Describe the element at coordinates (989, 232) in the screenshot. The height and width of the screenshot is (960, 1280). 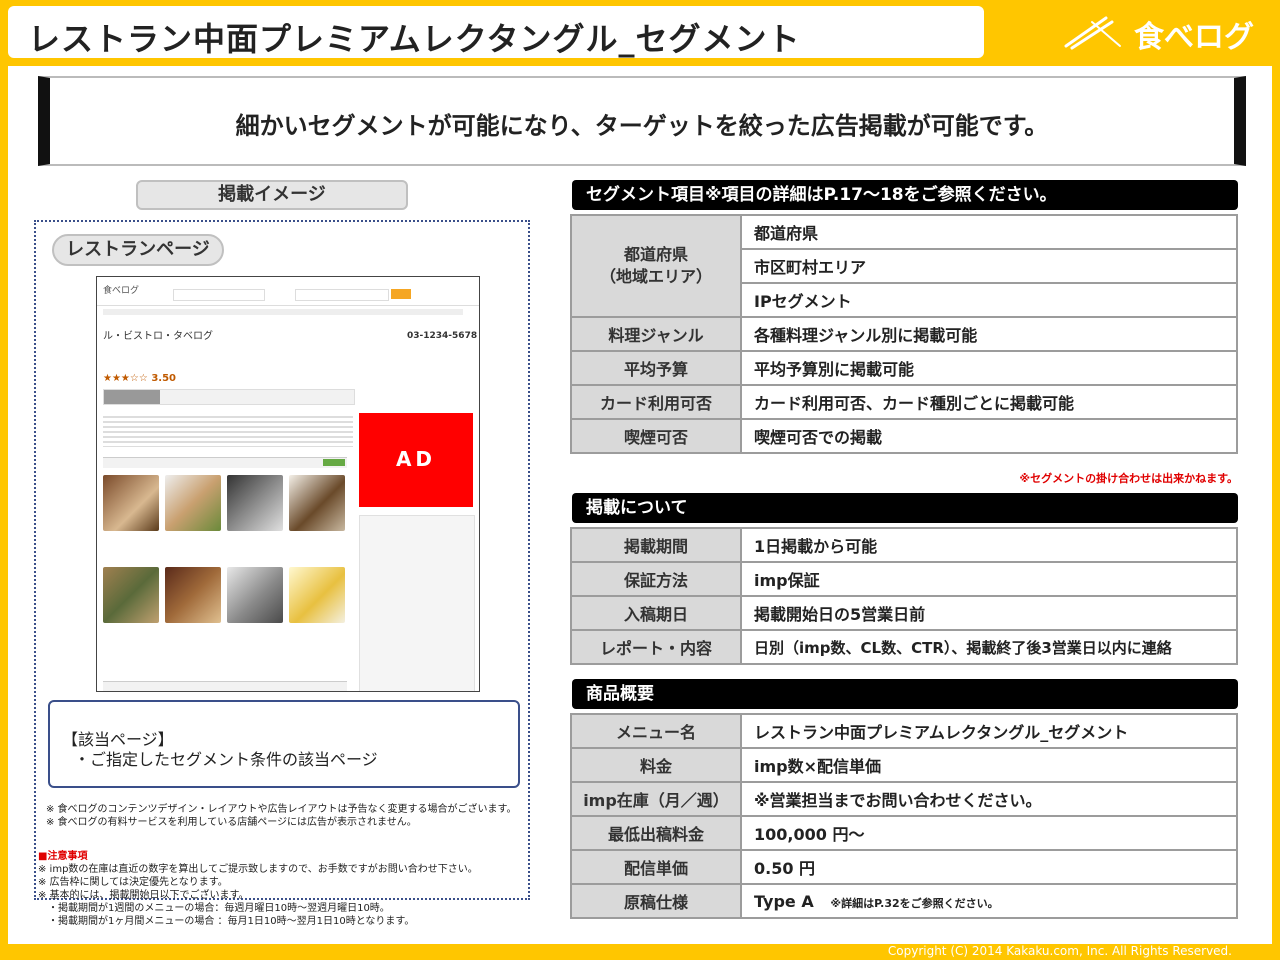
I see `region-value: 都道府県` at that location.